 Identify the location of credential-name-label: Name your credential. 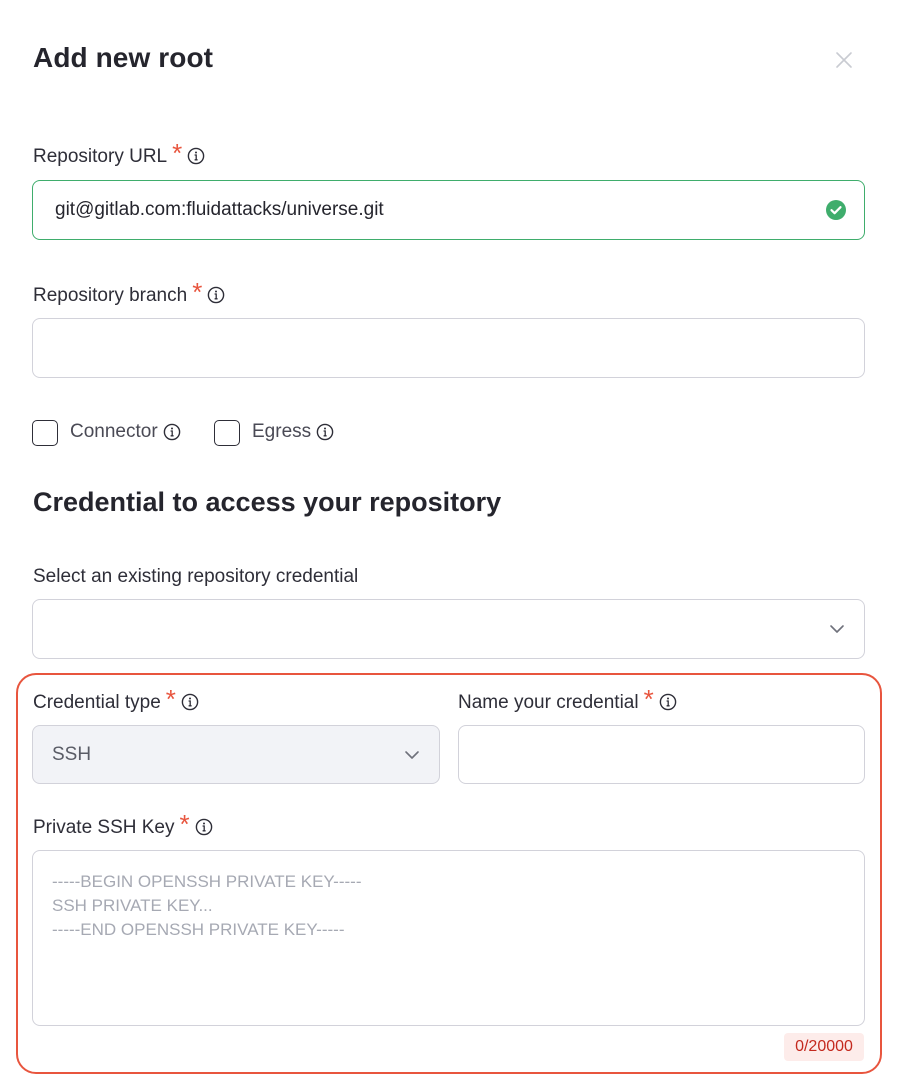
(548, 702).